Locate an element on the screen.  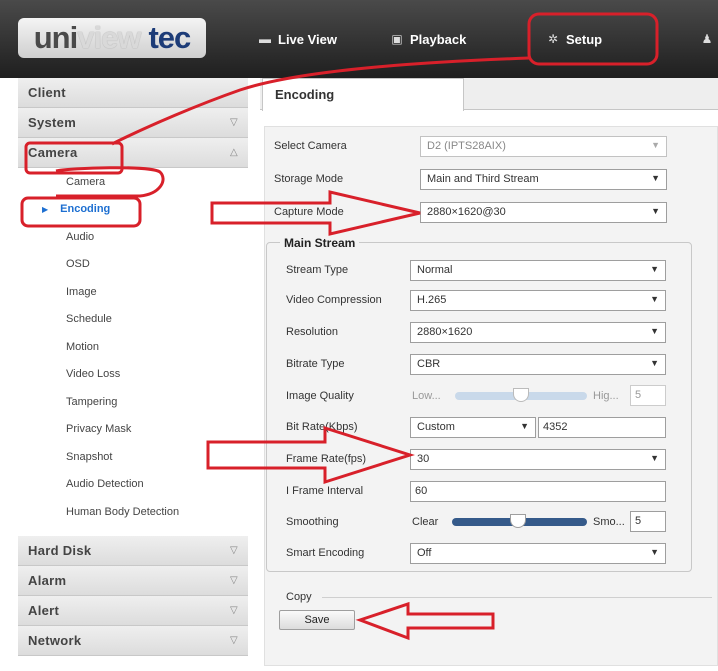
i-frame-interval-row: I Frame Interval is located at coordinates (325, 491).